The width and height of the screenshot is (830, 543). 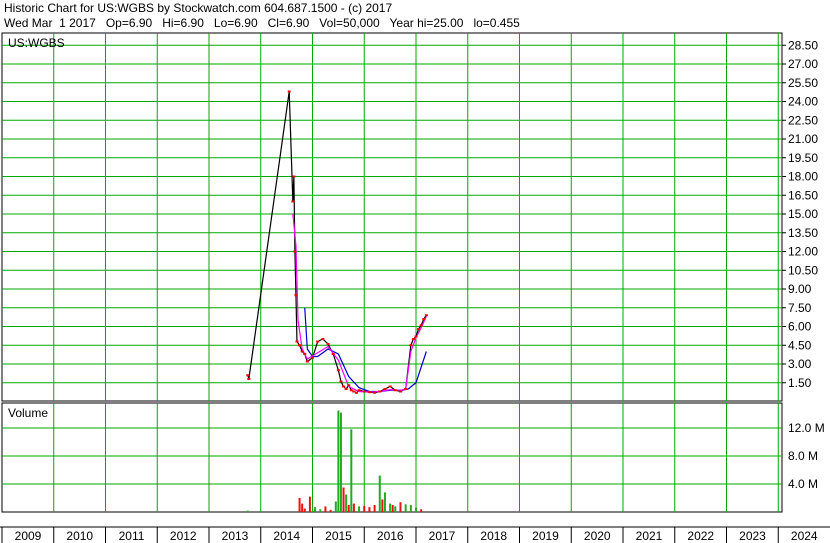 What do you see at coordinates (800, 327) in the screenshot?
I see `y-tick-label: 6.00` at bounding box center [800, 327].